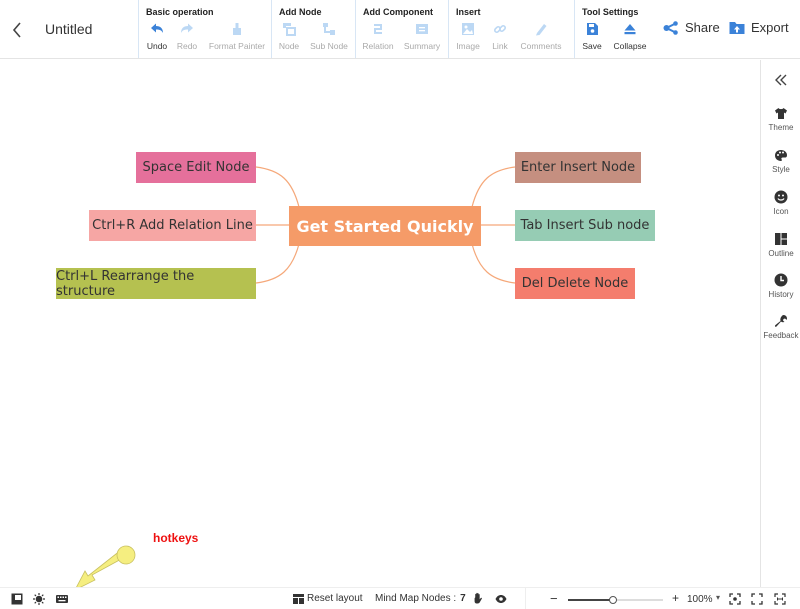 The height and width of the screenshot is (609, 800). Describe the element at coordinates (554, 598) in the screenshot. I see `zoom-out-button: −` at that location.